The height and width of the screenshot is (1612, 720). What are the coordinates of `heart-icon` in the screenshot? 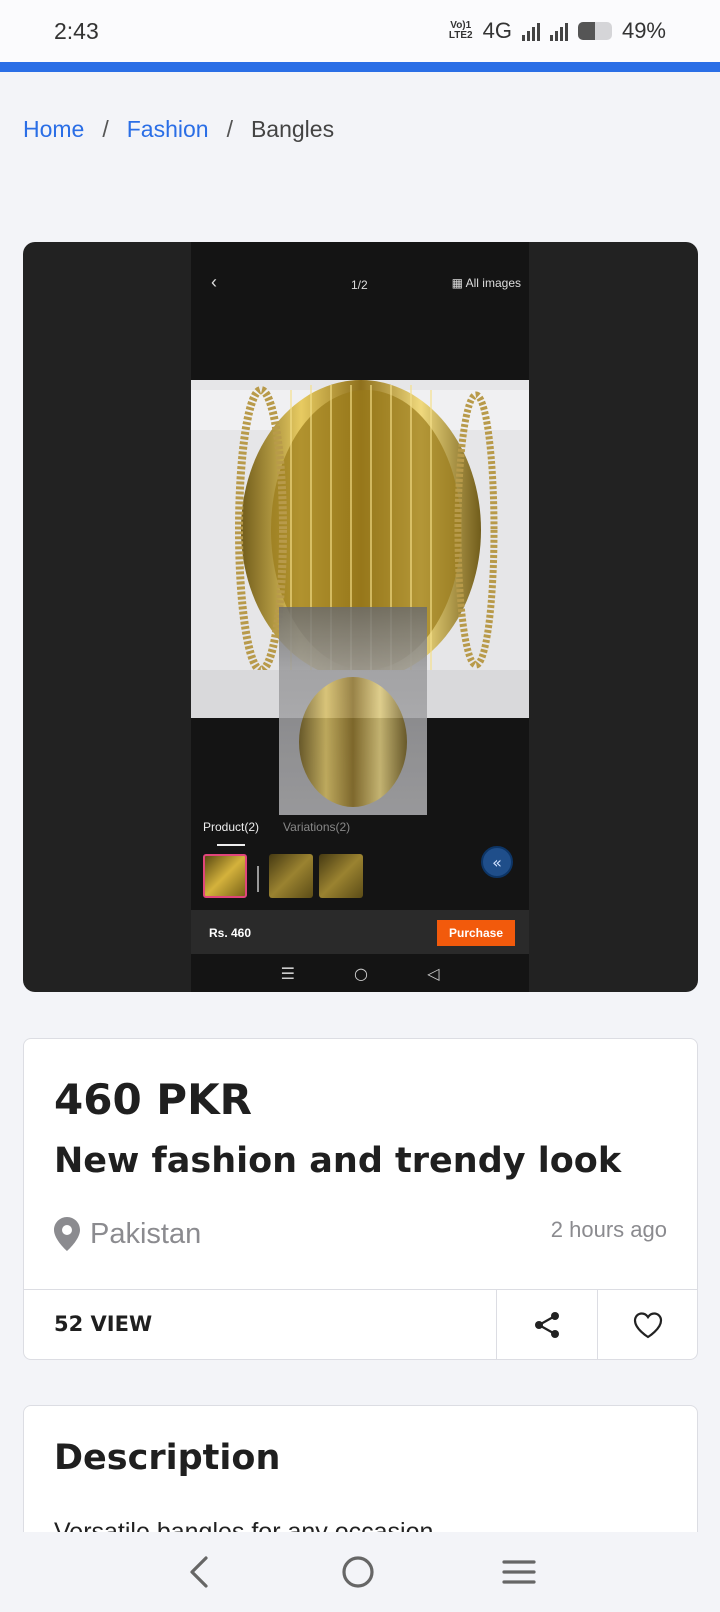 It's located at (647, 1325).